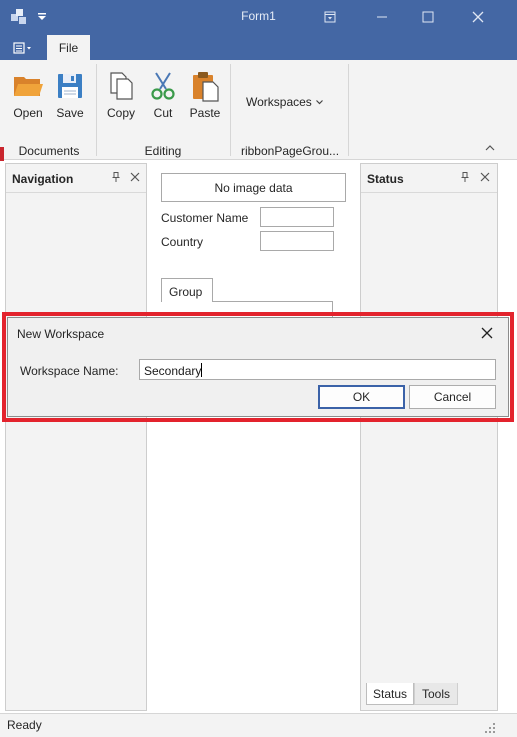 Image resolution: width=517 pixels, height=737 pixels. I want to click on restore-ribbon-button, so click(330, 16).